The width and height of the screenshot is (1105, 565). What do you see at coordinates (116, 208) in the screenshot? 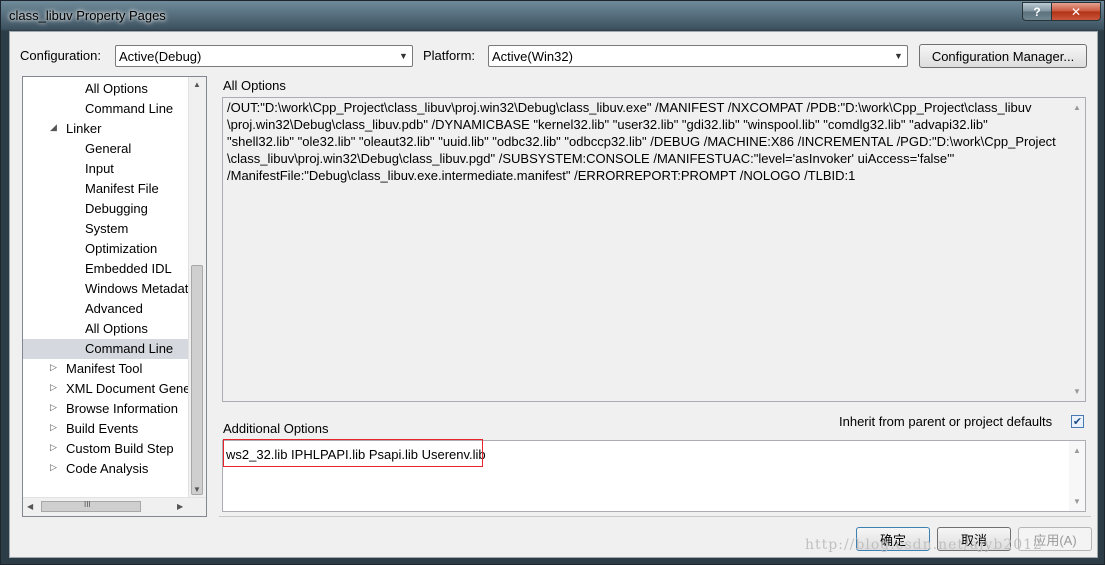
I see `tree-item-label: Debugging` at bounding box center [116, 208].